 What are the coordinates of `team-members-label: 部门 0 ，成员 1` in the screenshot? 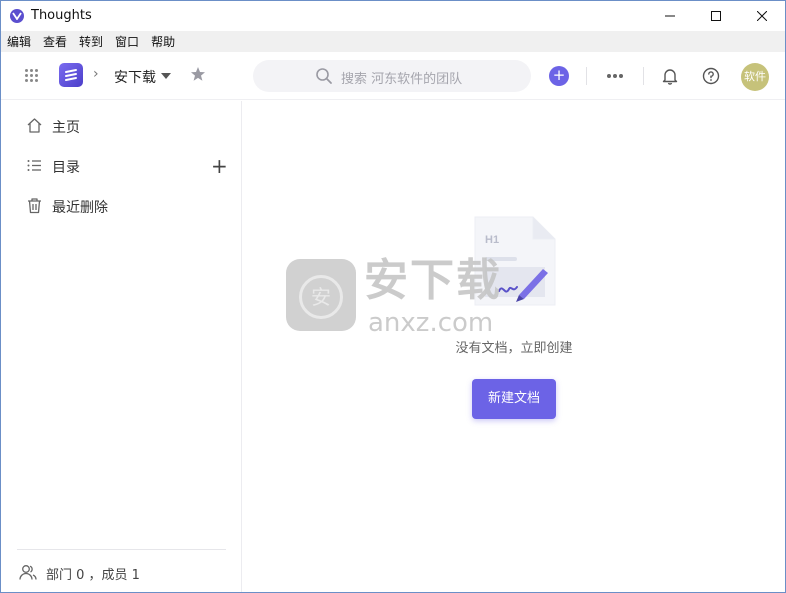 It's located at (93, 575).